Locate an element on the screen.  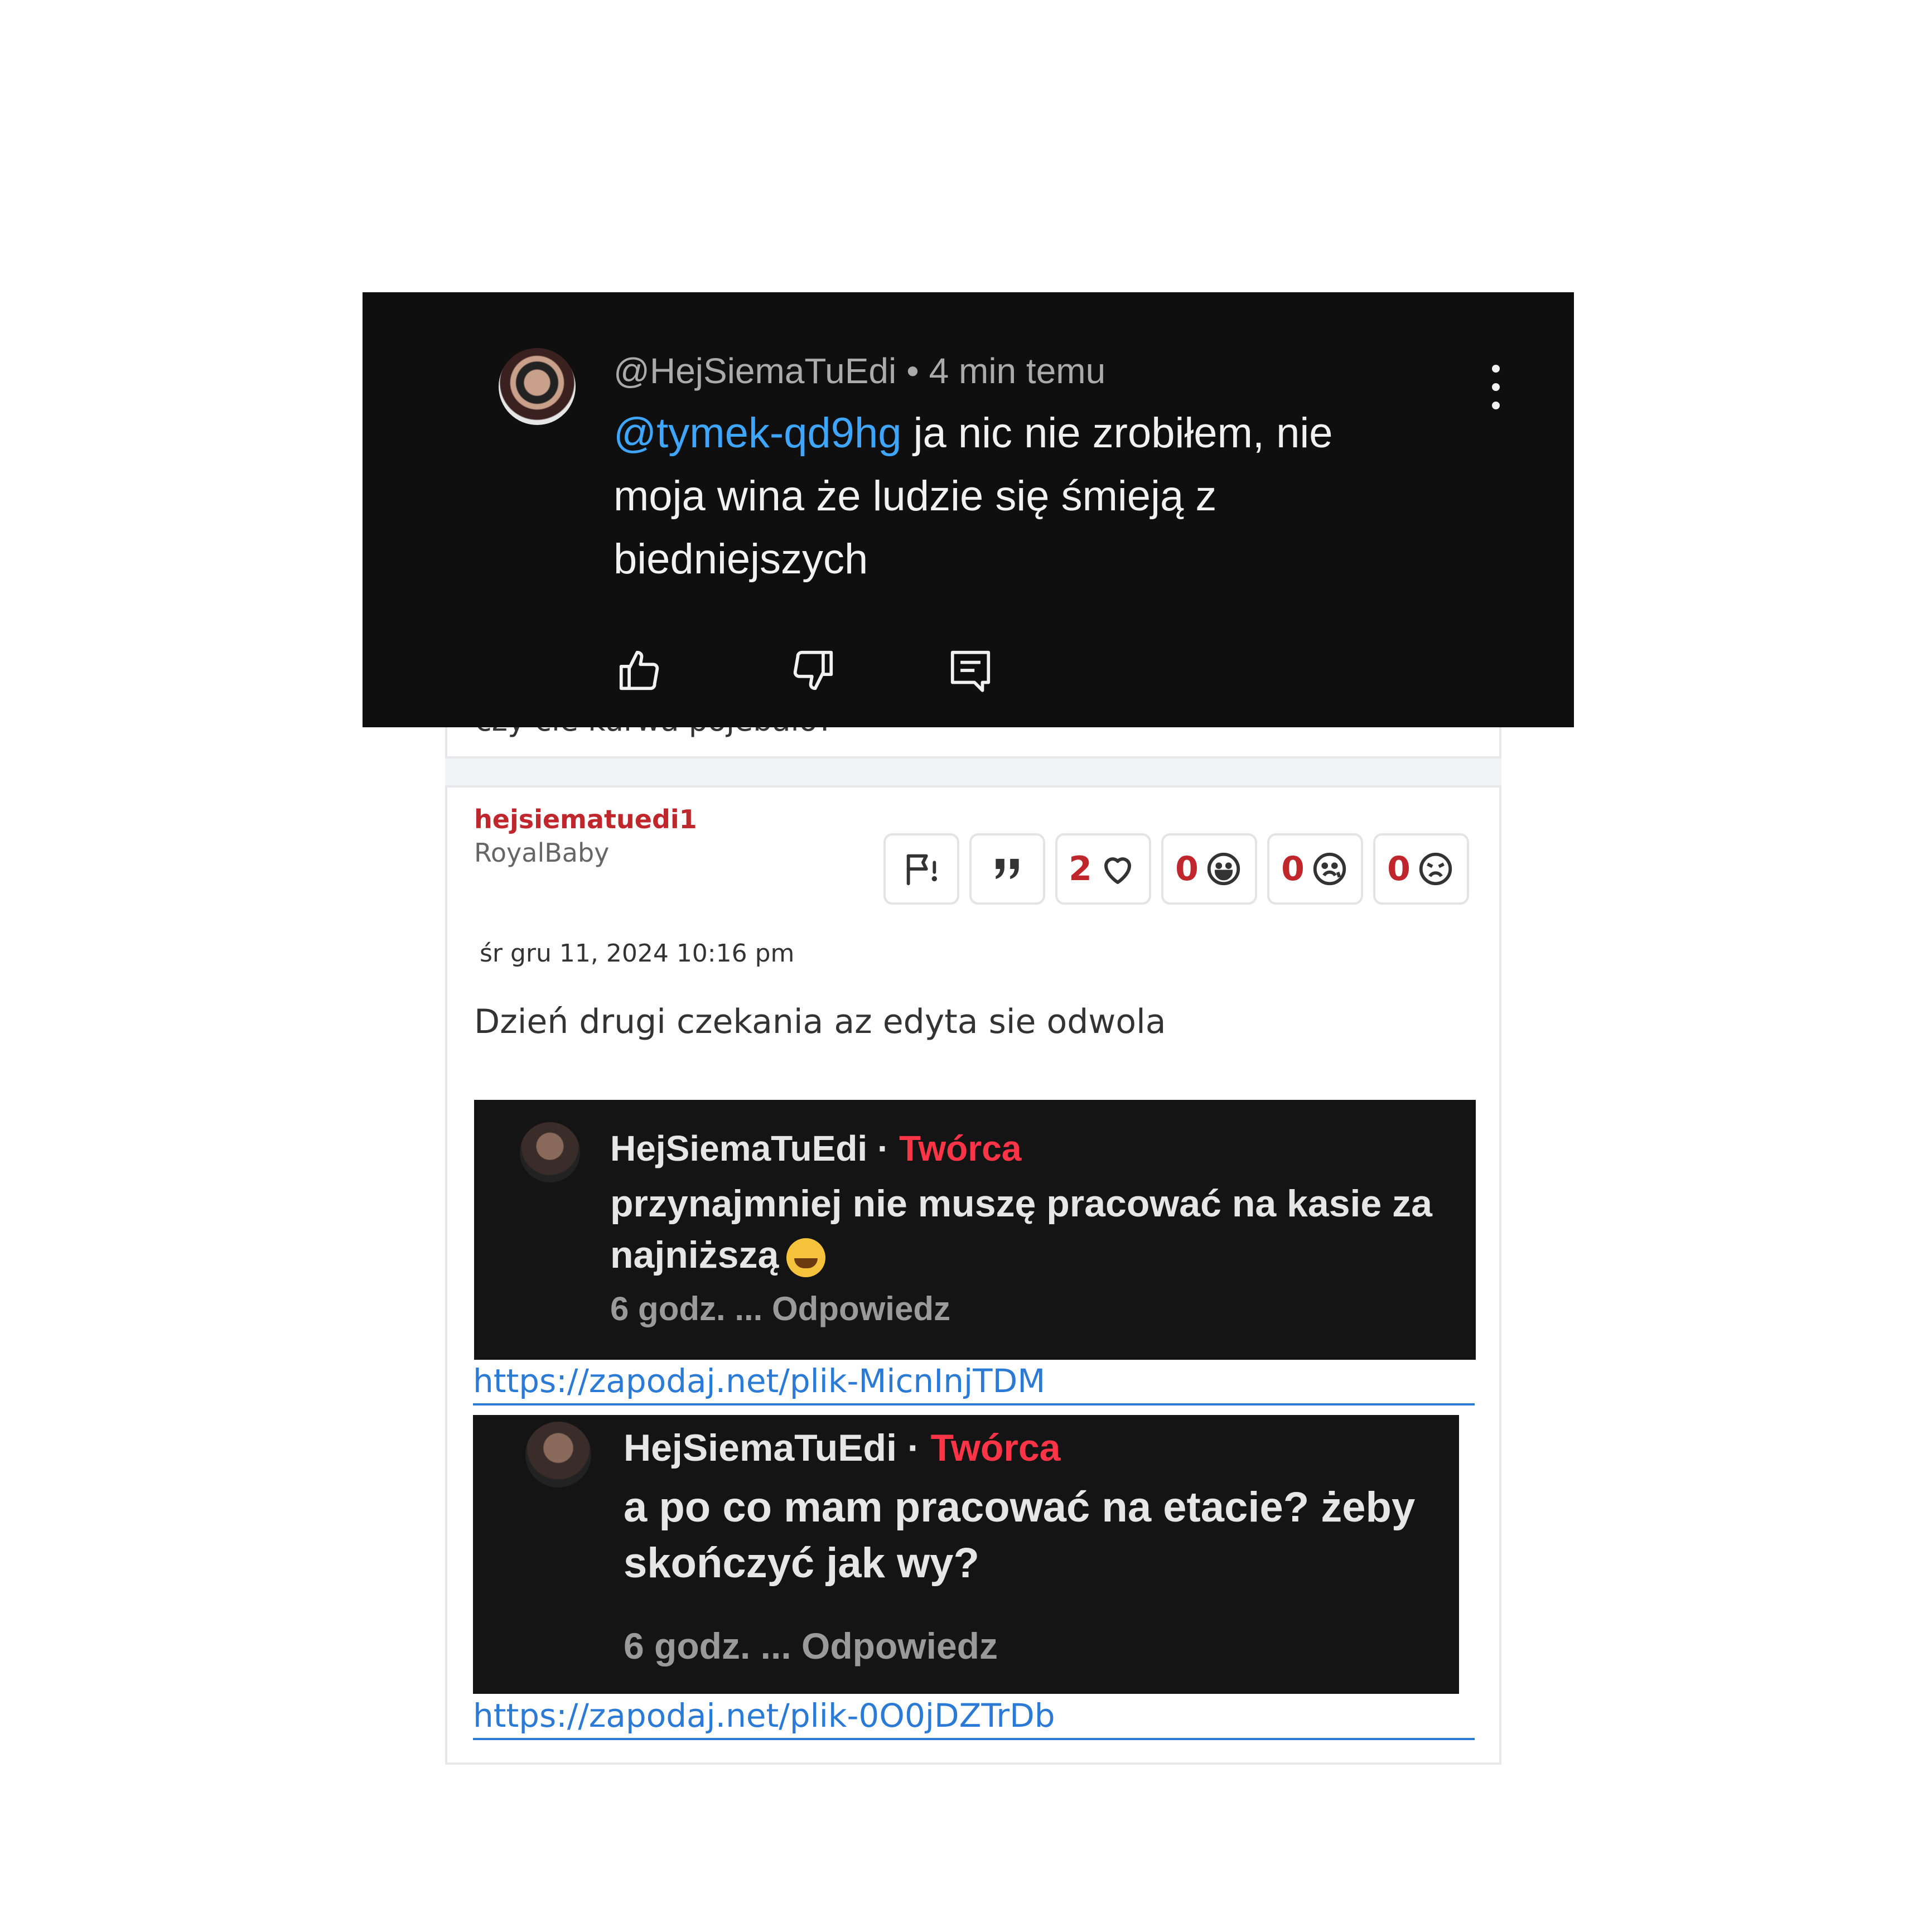
quote-icon is located at coordinates (1007, 869).